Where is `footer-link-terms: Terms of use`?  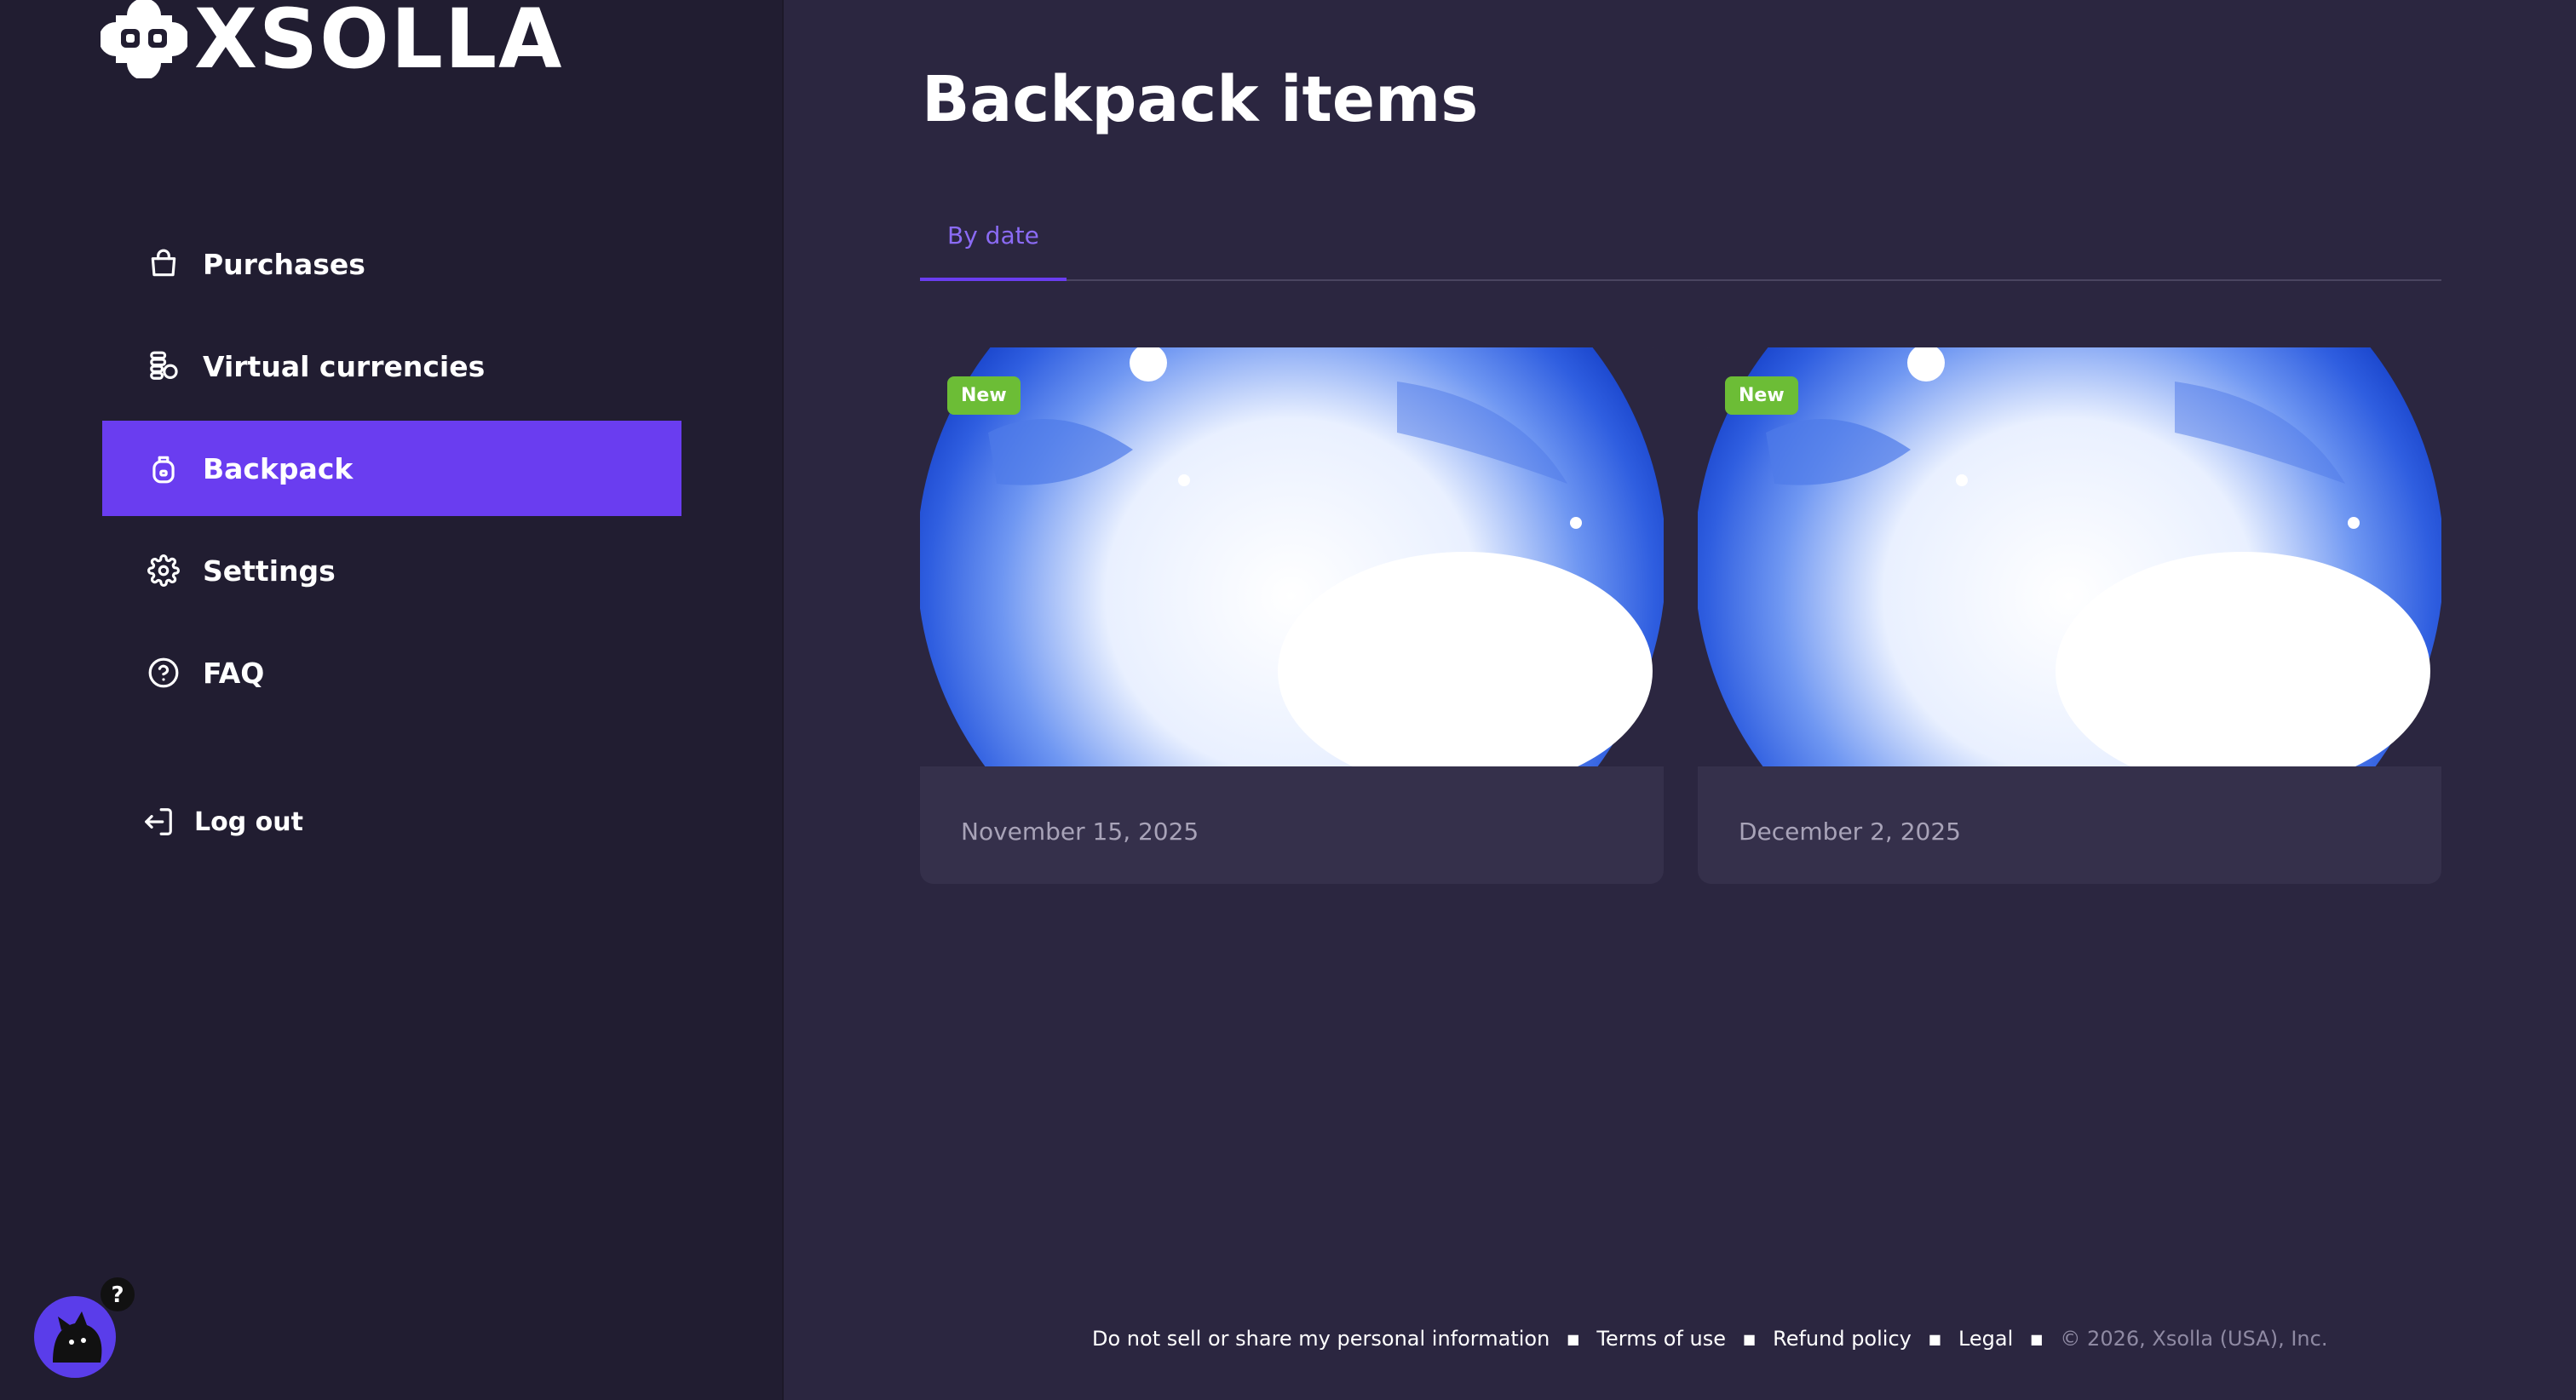
footer-link-terms: Terms of use is located at coordinates (1661, 1339).